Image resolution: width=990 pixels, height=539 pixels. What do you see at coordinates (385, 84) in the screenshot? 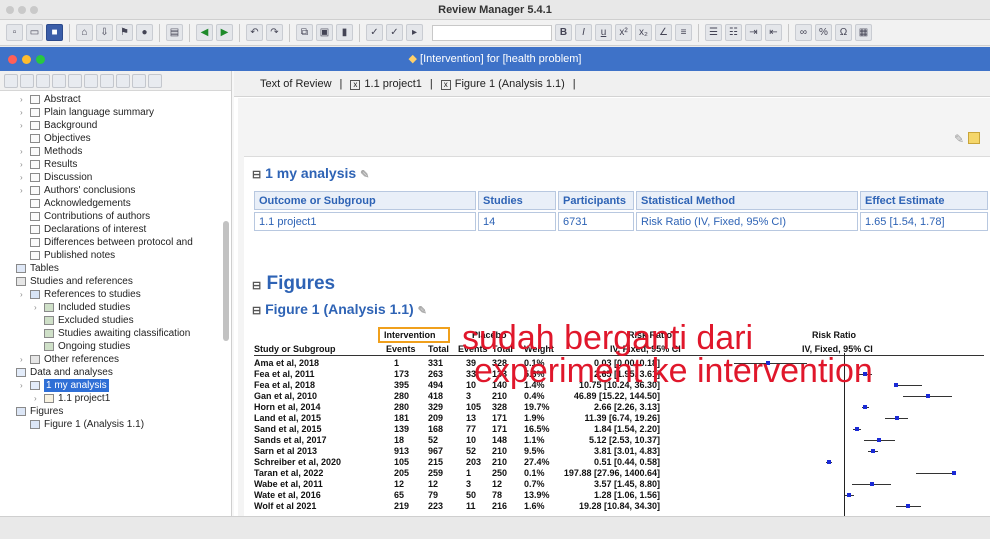
I see `tab-project1: x 1.1 project1` at bounding box center [385, 84].